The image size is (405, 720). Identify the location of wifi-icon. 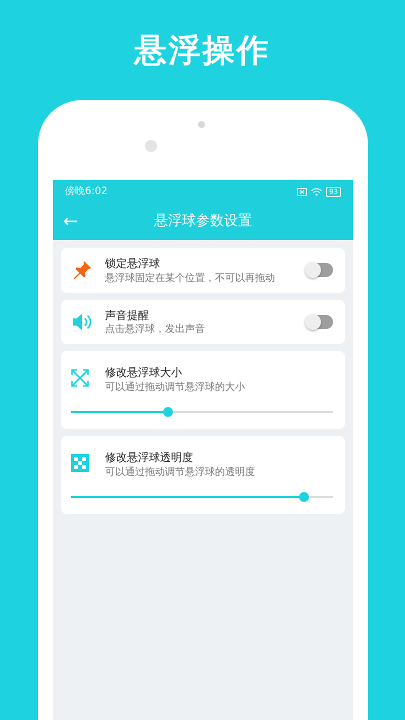
(316, 192).